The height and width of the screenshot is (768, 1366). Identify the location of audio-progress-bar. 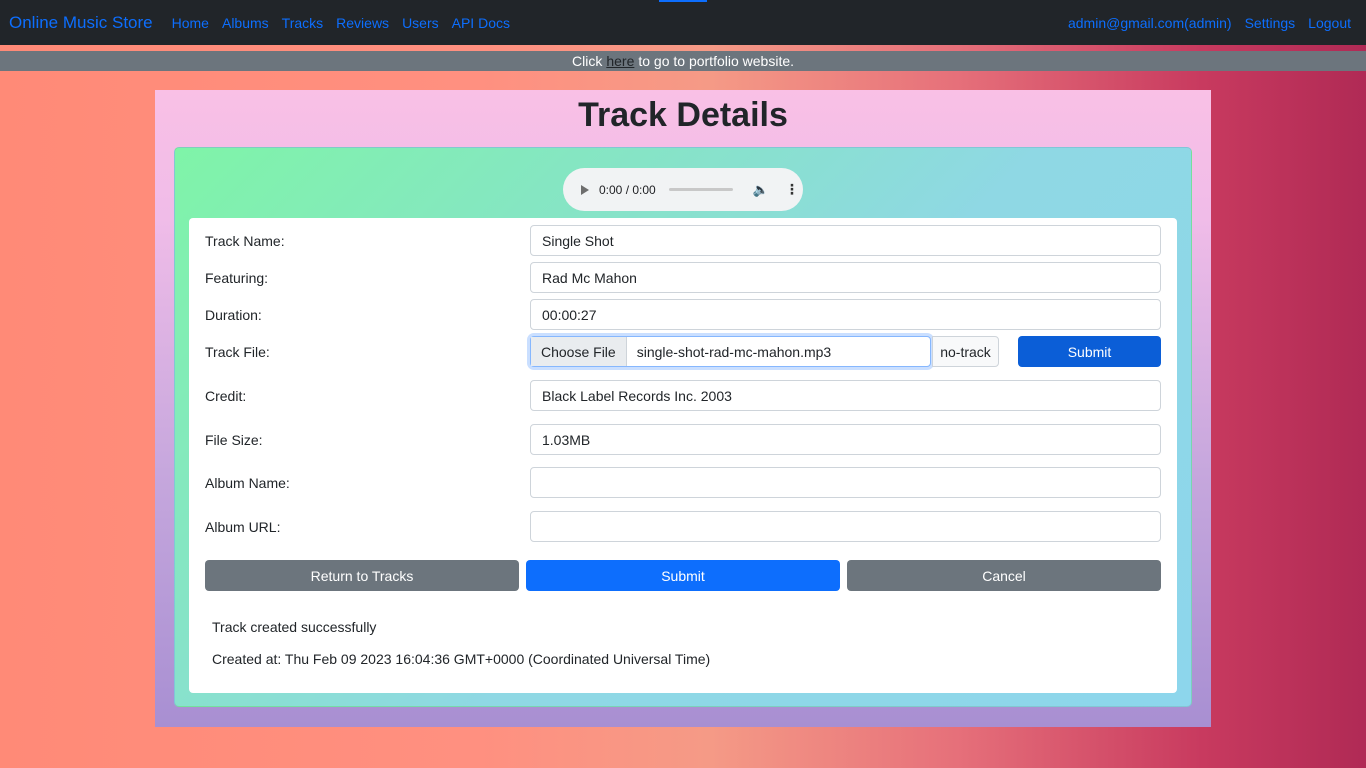
(700, 189).